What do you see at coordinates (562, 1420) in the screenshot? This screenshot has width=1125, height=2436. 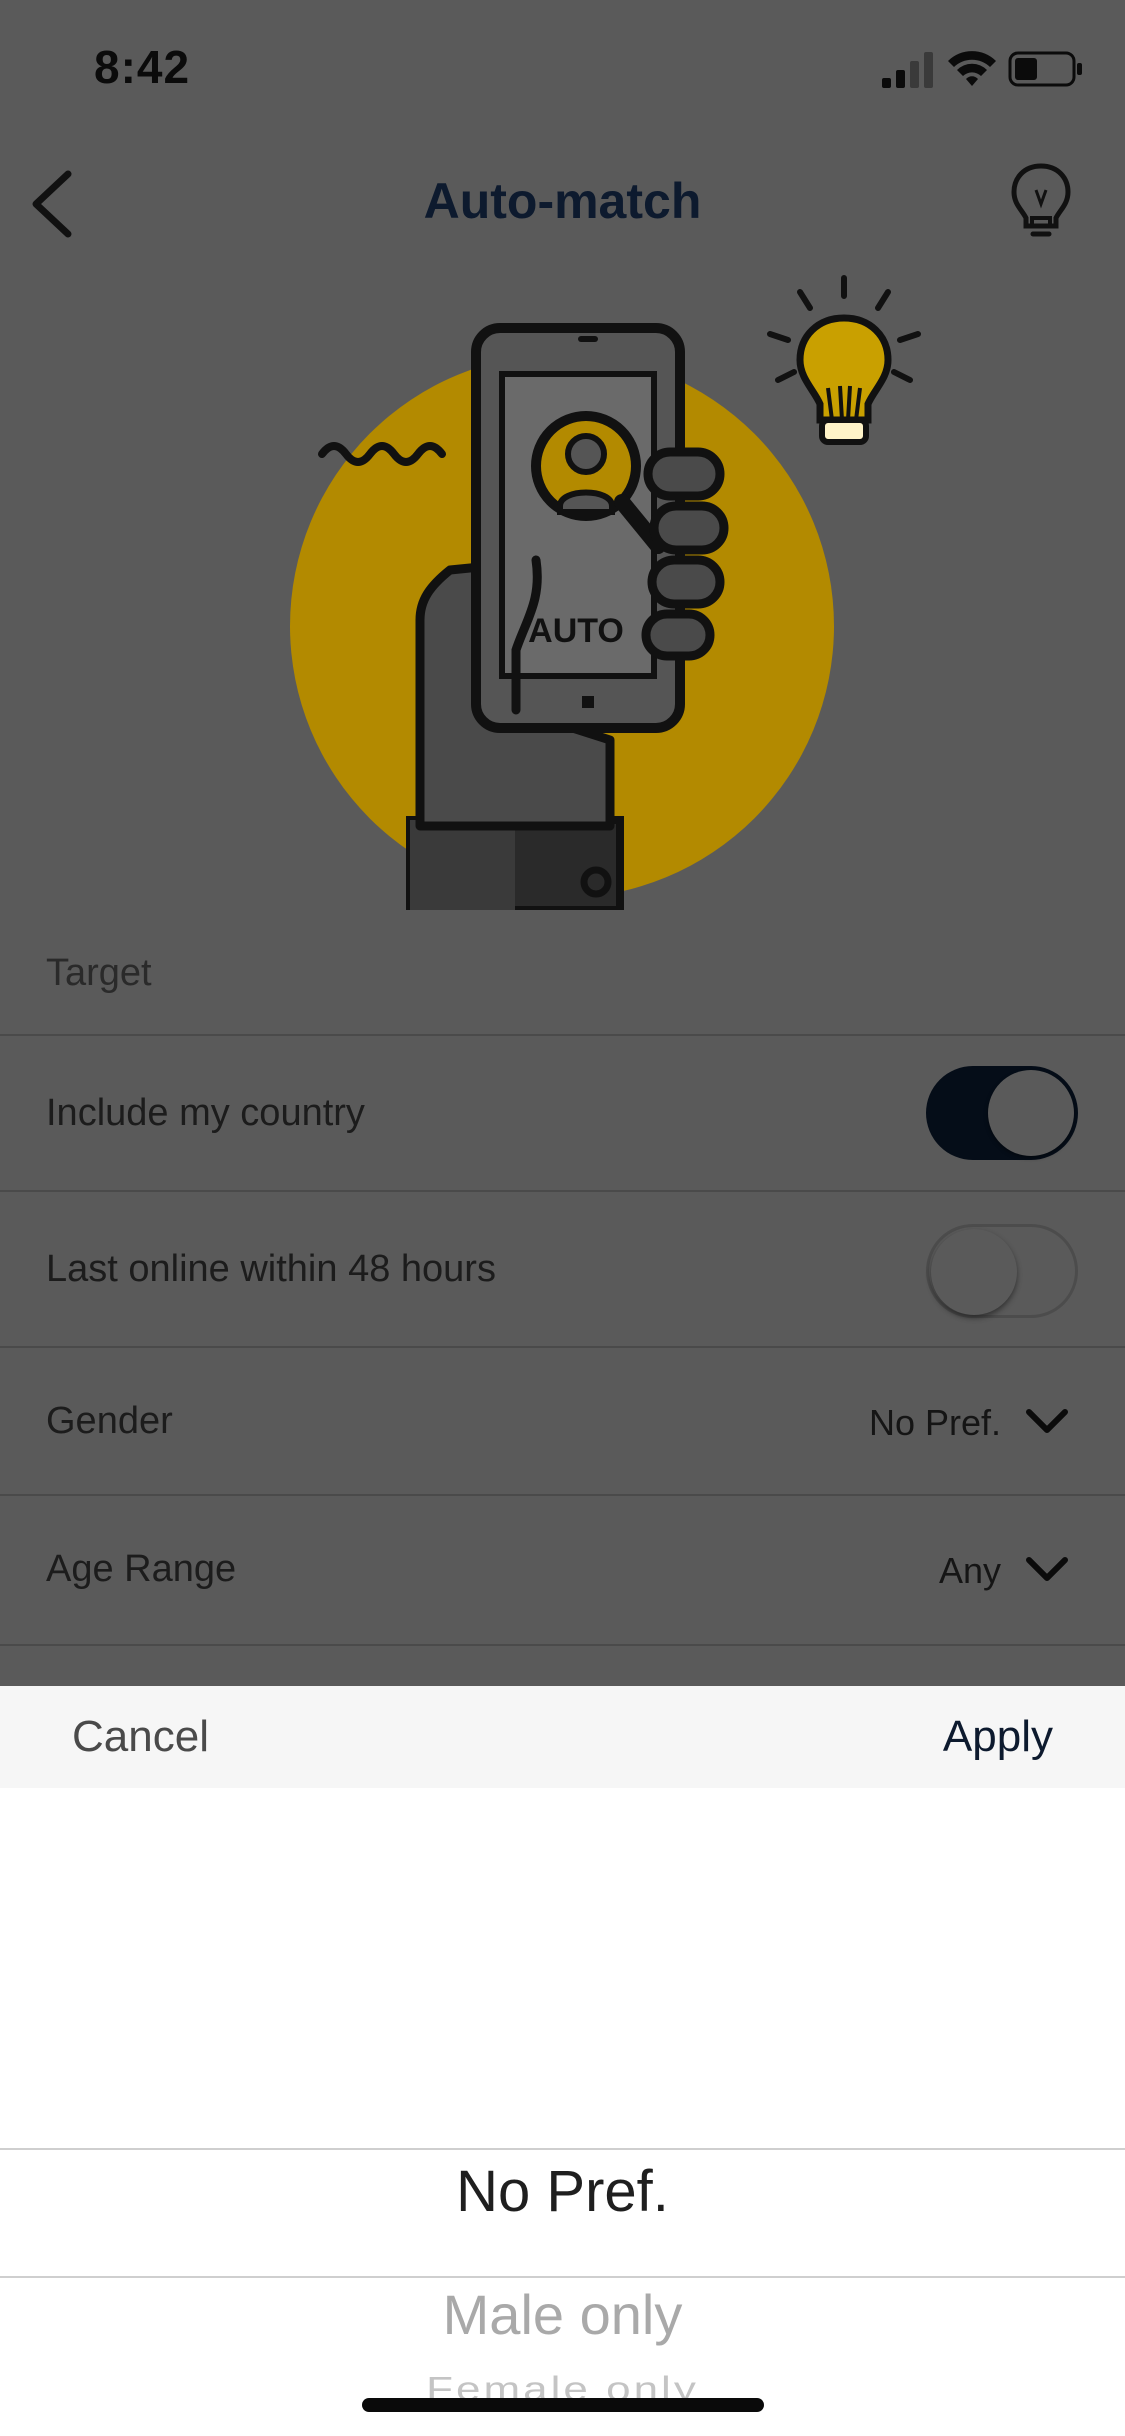 I see `gender-row: Gender No Pref.` at bounding box center [562, 1420].